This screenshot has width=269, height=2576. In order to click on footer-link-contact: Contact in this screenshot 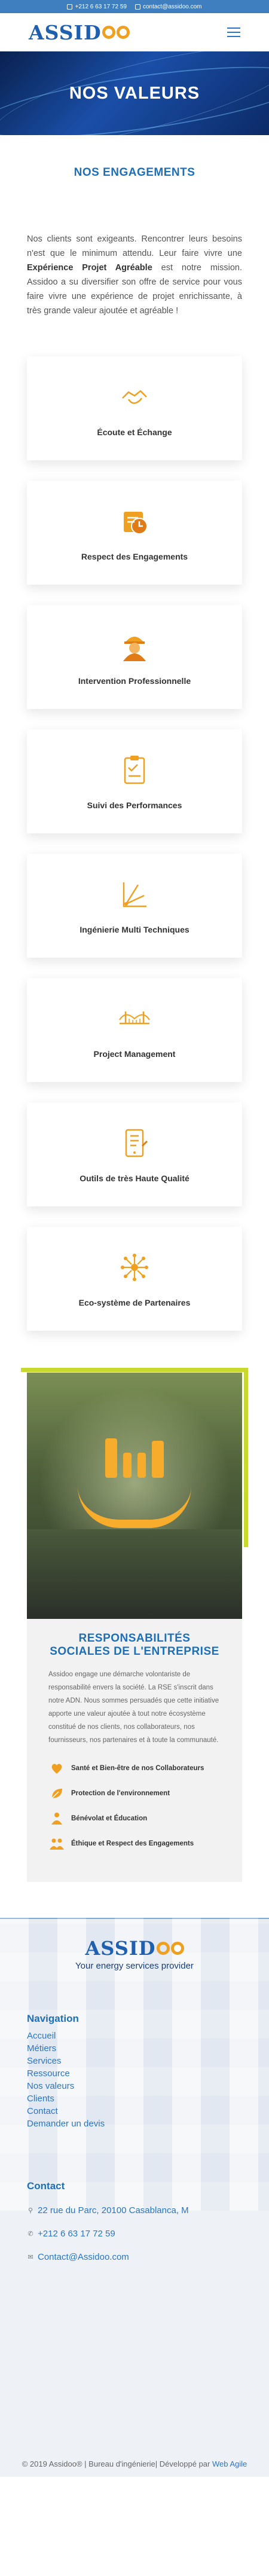, I will do `click(134, 2111)`.